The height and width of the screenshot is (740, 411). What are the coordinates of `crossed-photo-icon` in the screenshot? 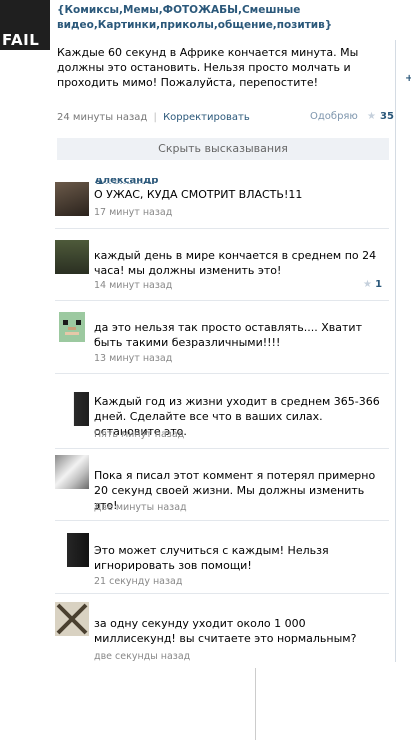 It's located at (72, 619).